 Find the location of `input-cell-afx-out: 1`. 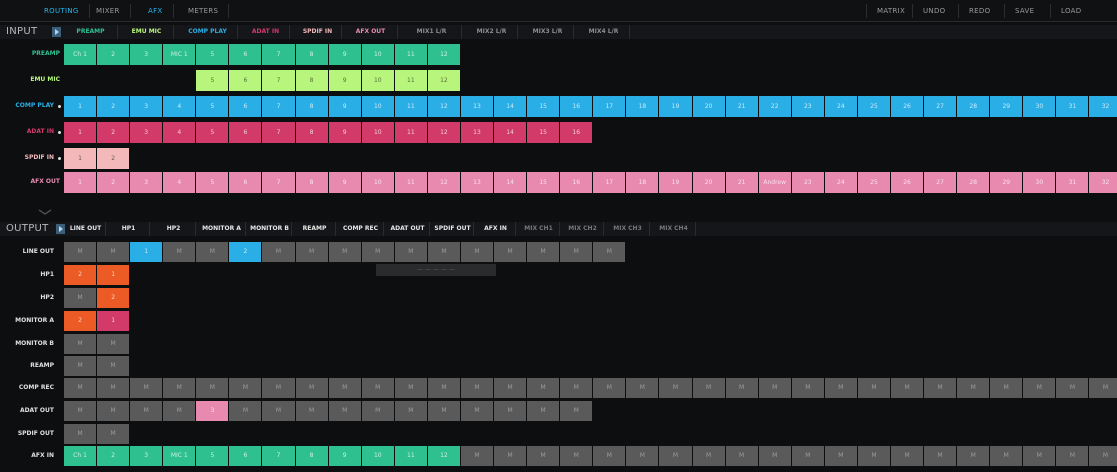

input-cell-afx-out: 1 is located at coordinates (80, 182).